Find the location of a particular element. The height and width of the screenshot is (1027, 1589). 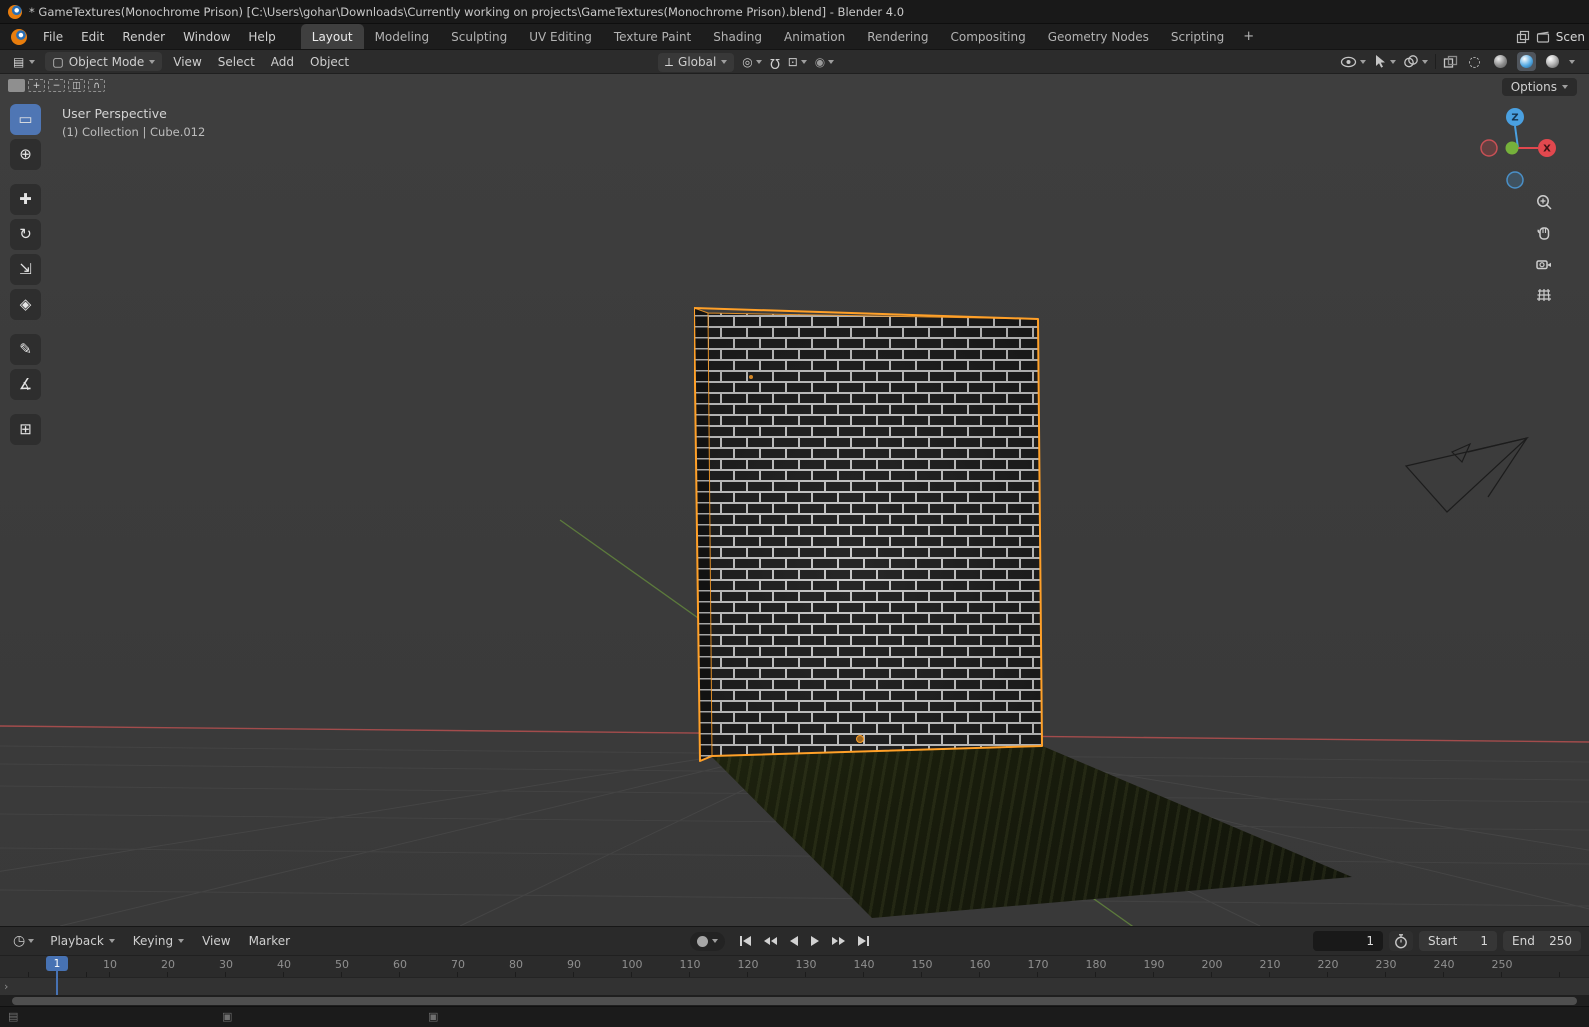

measure-tool: ∡ is located at coordinates (25, 384).